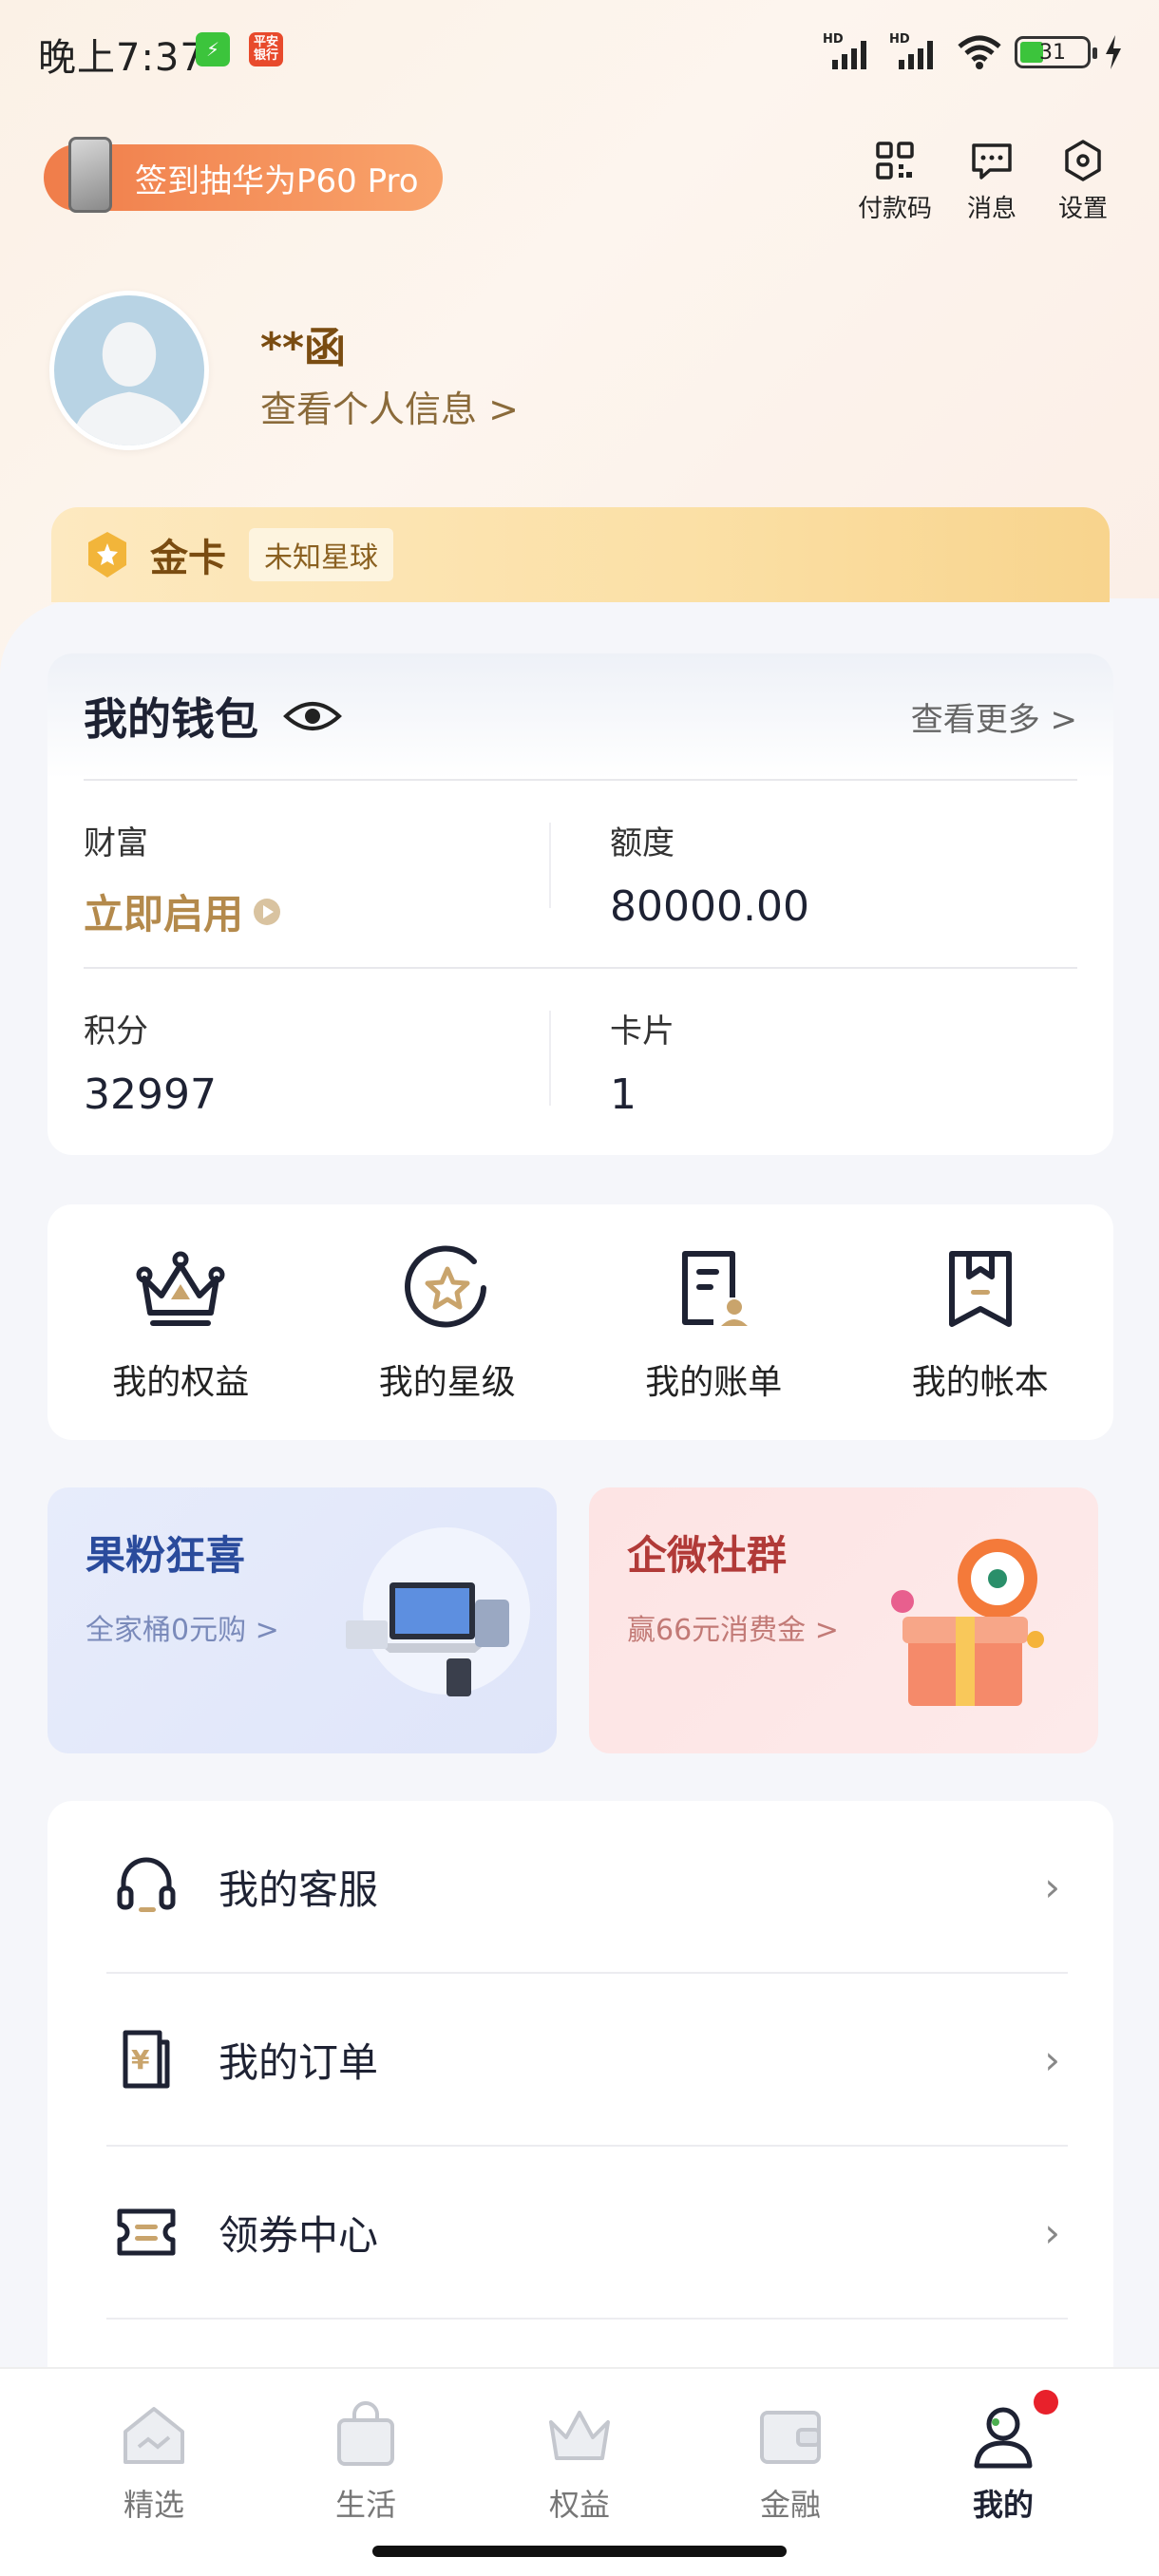 Image resolution: width=1159 pixels, height=2576 pixels. I want to click on avatar, so click(129, 370).